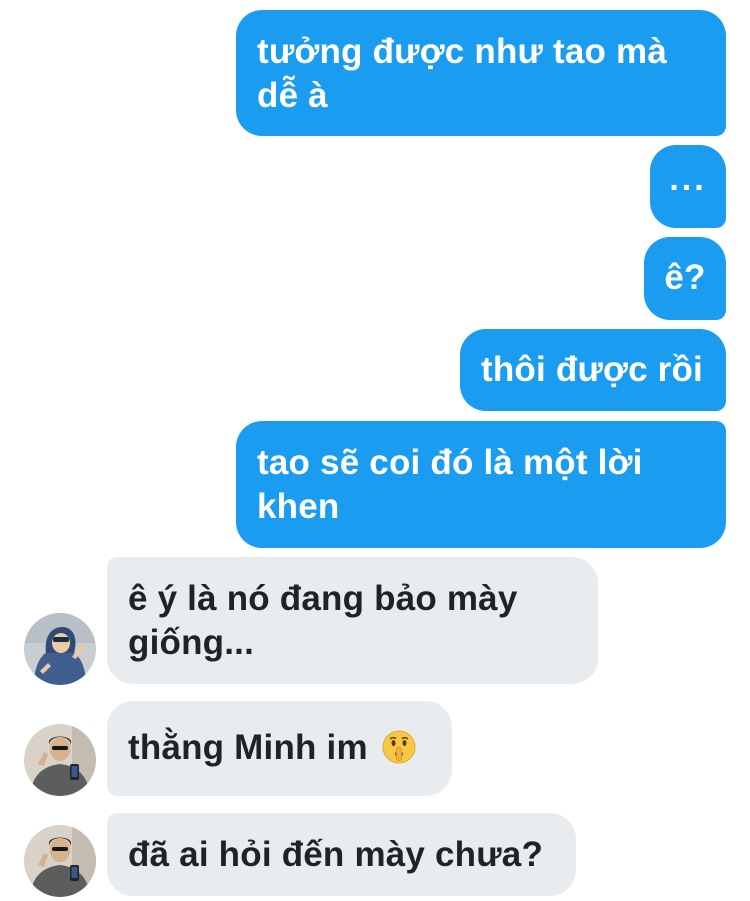 The image size is (750, 901). Describe the element at coordinates (481, 484) in the screenshot. I see `message-bubble-outgoing: tao sẽ coi đó là một lời khen` at that location.